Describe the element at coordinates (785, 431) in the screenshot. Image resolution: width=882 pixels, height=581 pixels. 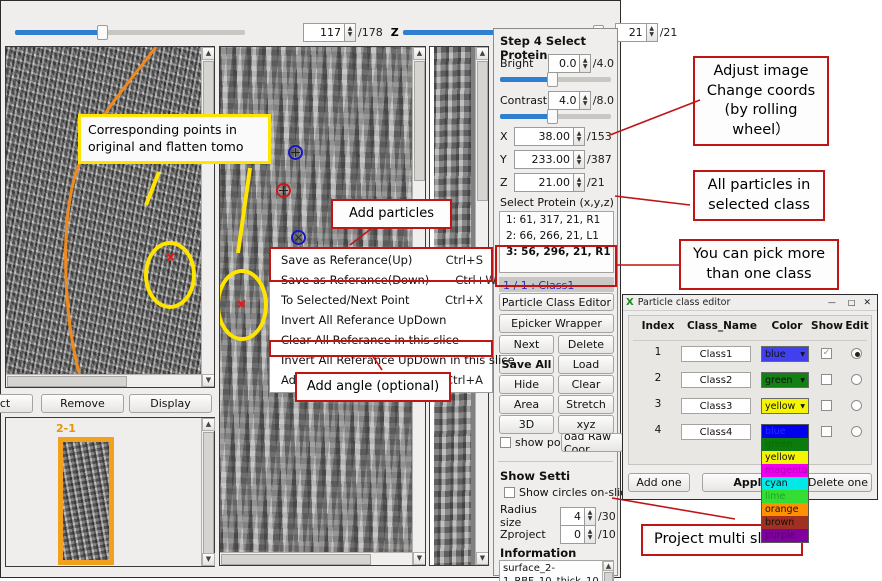
I see `dropdown-option: blue` at that location.